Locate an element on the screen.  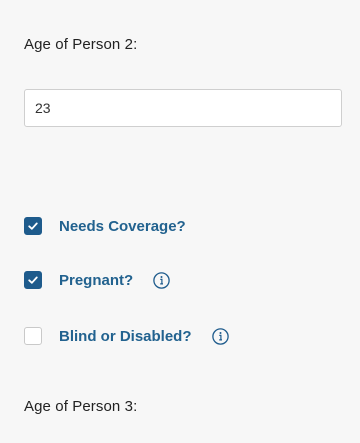
blind-or-disabled-label: Blind or Disabled? is located at coordinates (125, 336).